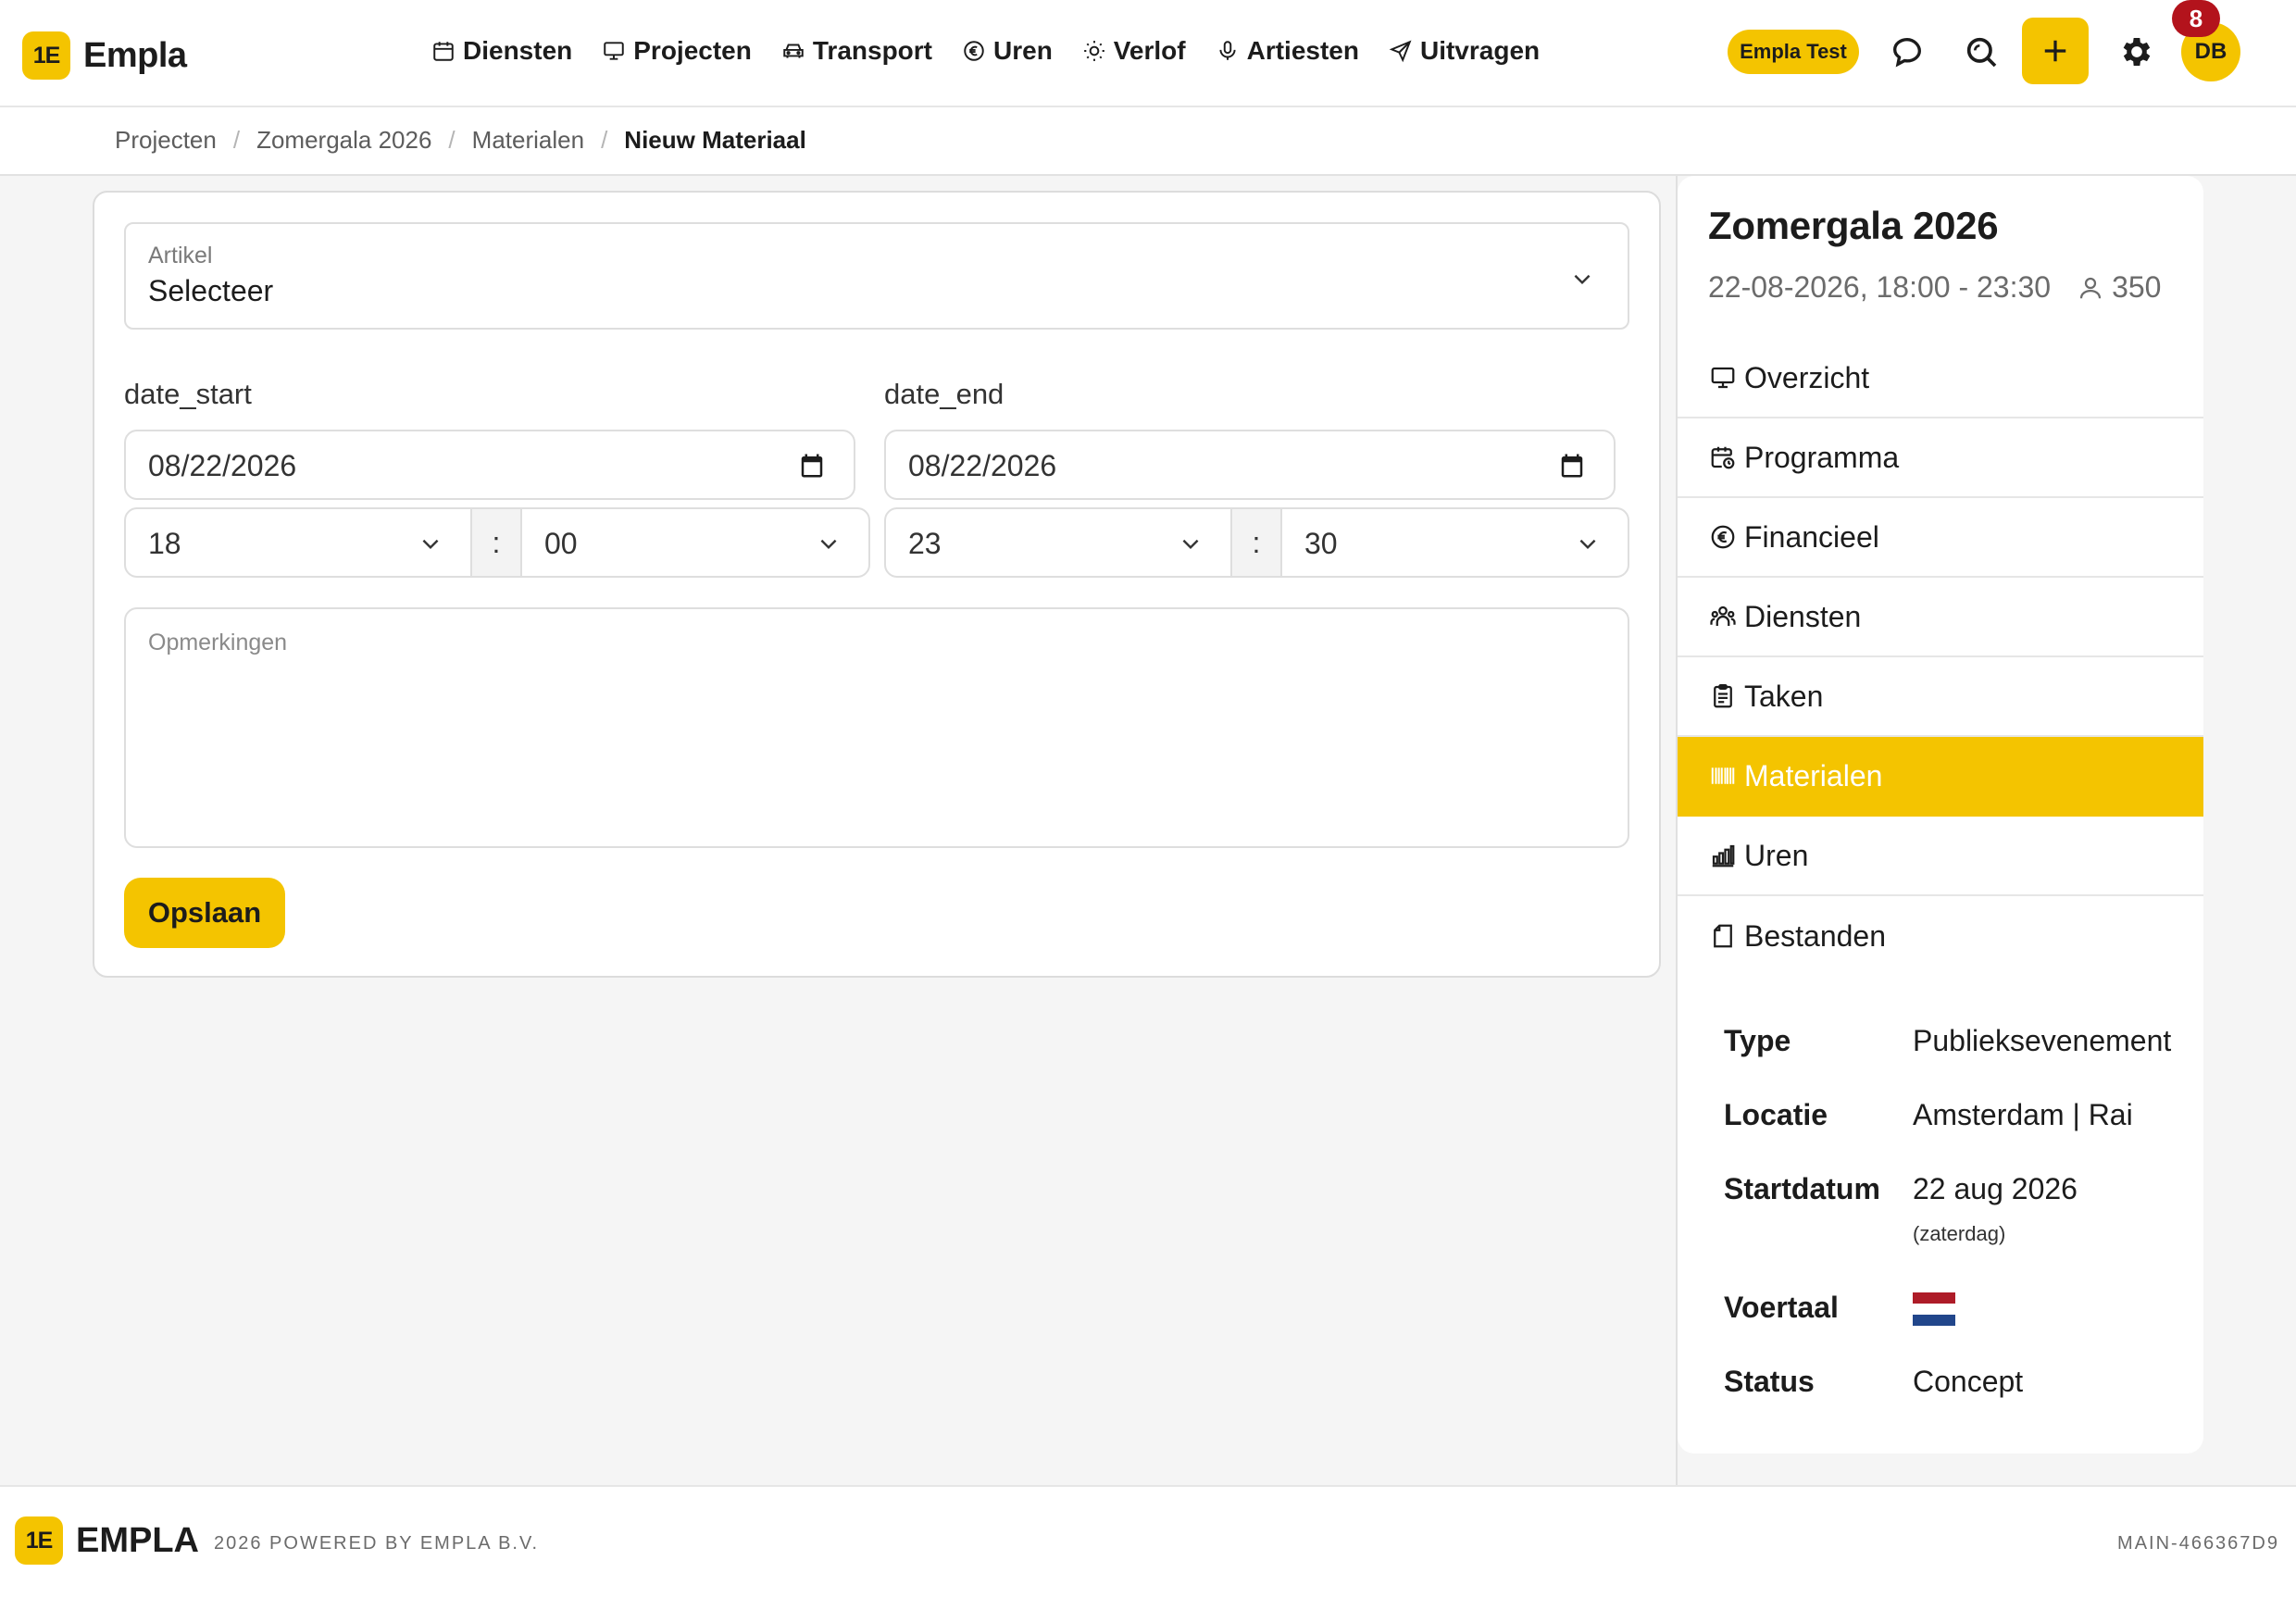 The height and width of the screenshot is (1610, 2296). I want to click on project-menu-label: Overzicht, so click(1807, 377).